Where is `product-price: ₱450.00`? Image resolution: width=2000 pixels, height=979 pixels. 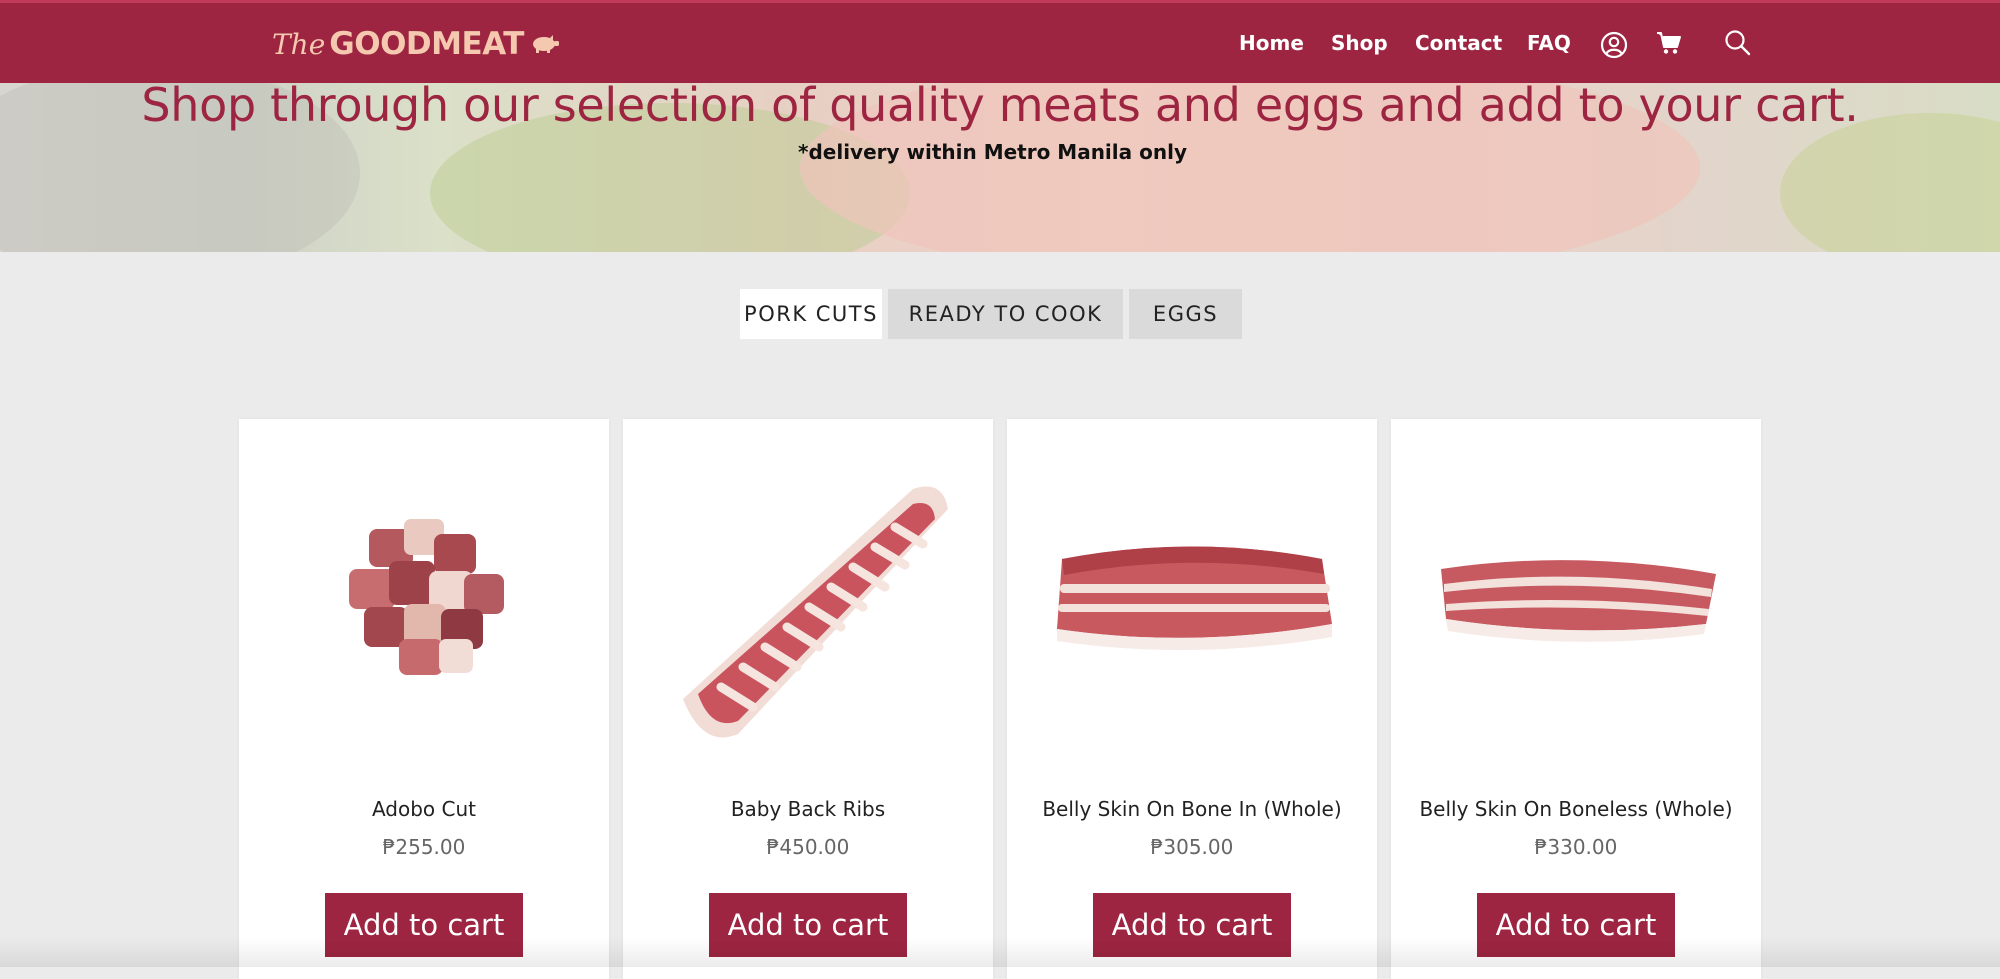 product-price: ₱450.00 is located at coordinates (808, 847).